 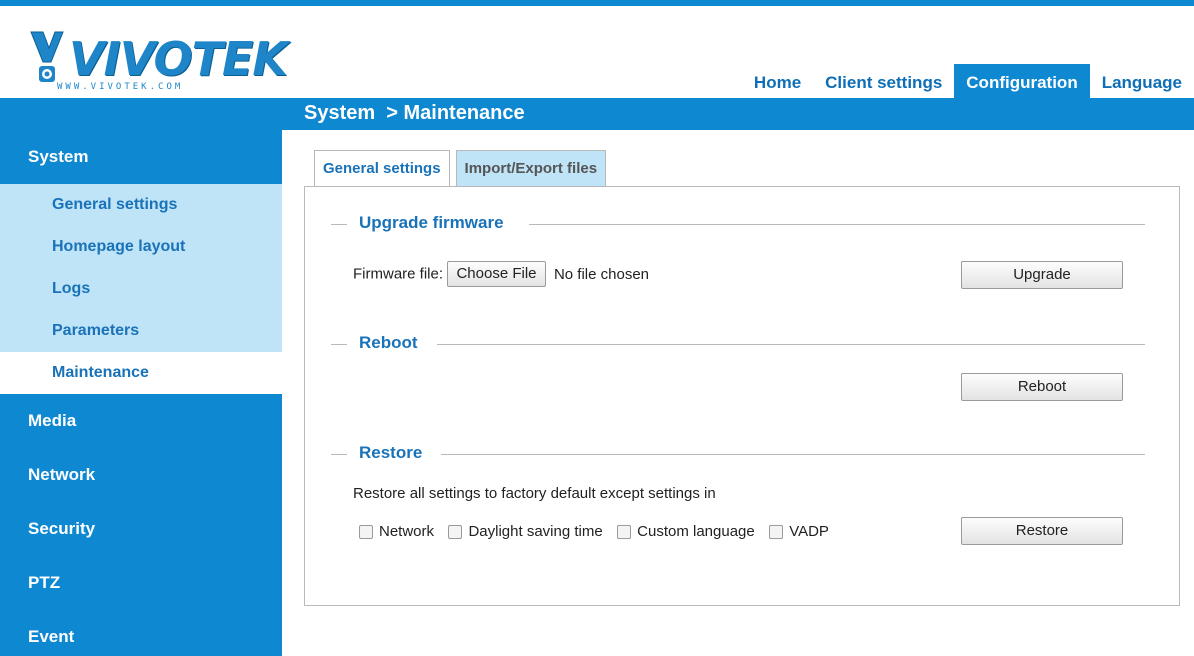 What do you see at coordinates (1042, 531) in the screenshot?
I see `restore-button: Restore` at bounding box center [1042, 531].